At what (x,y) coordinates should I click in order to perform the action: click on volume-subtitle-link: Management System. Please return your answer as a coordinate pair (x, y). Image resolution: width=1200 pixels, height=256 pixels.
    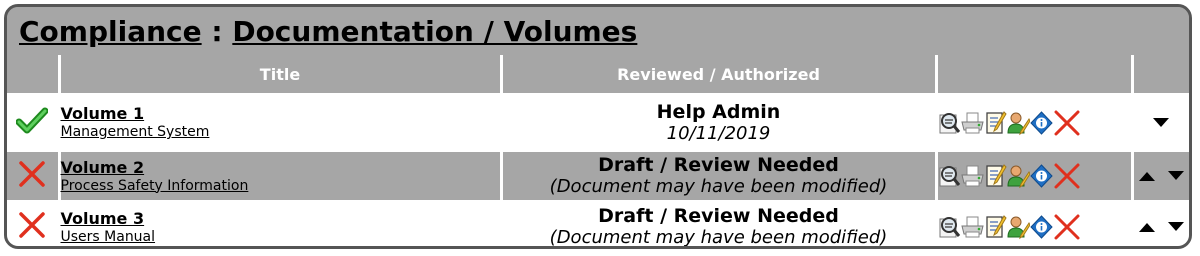
    Looking at the image, I should click on (280, 132).